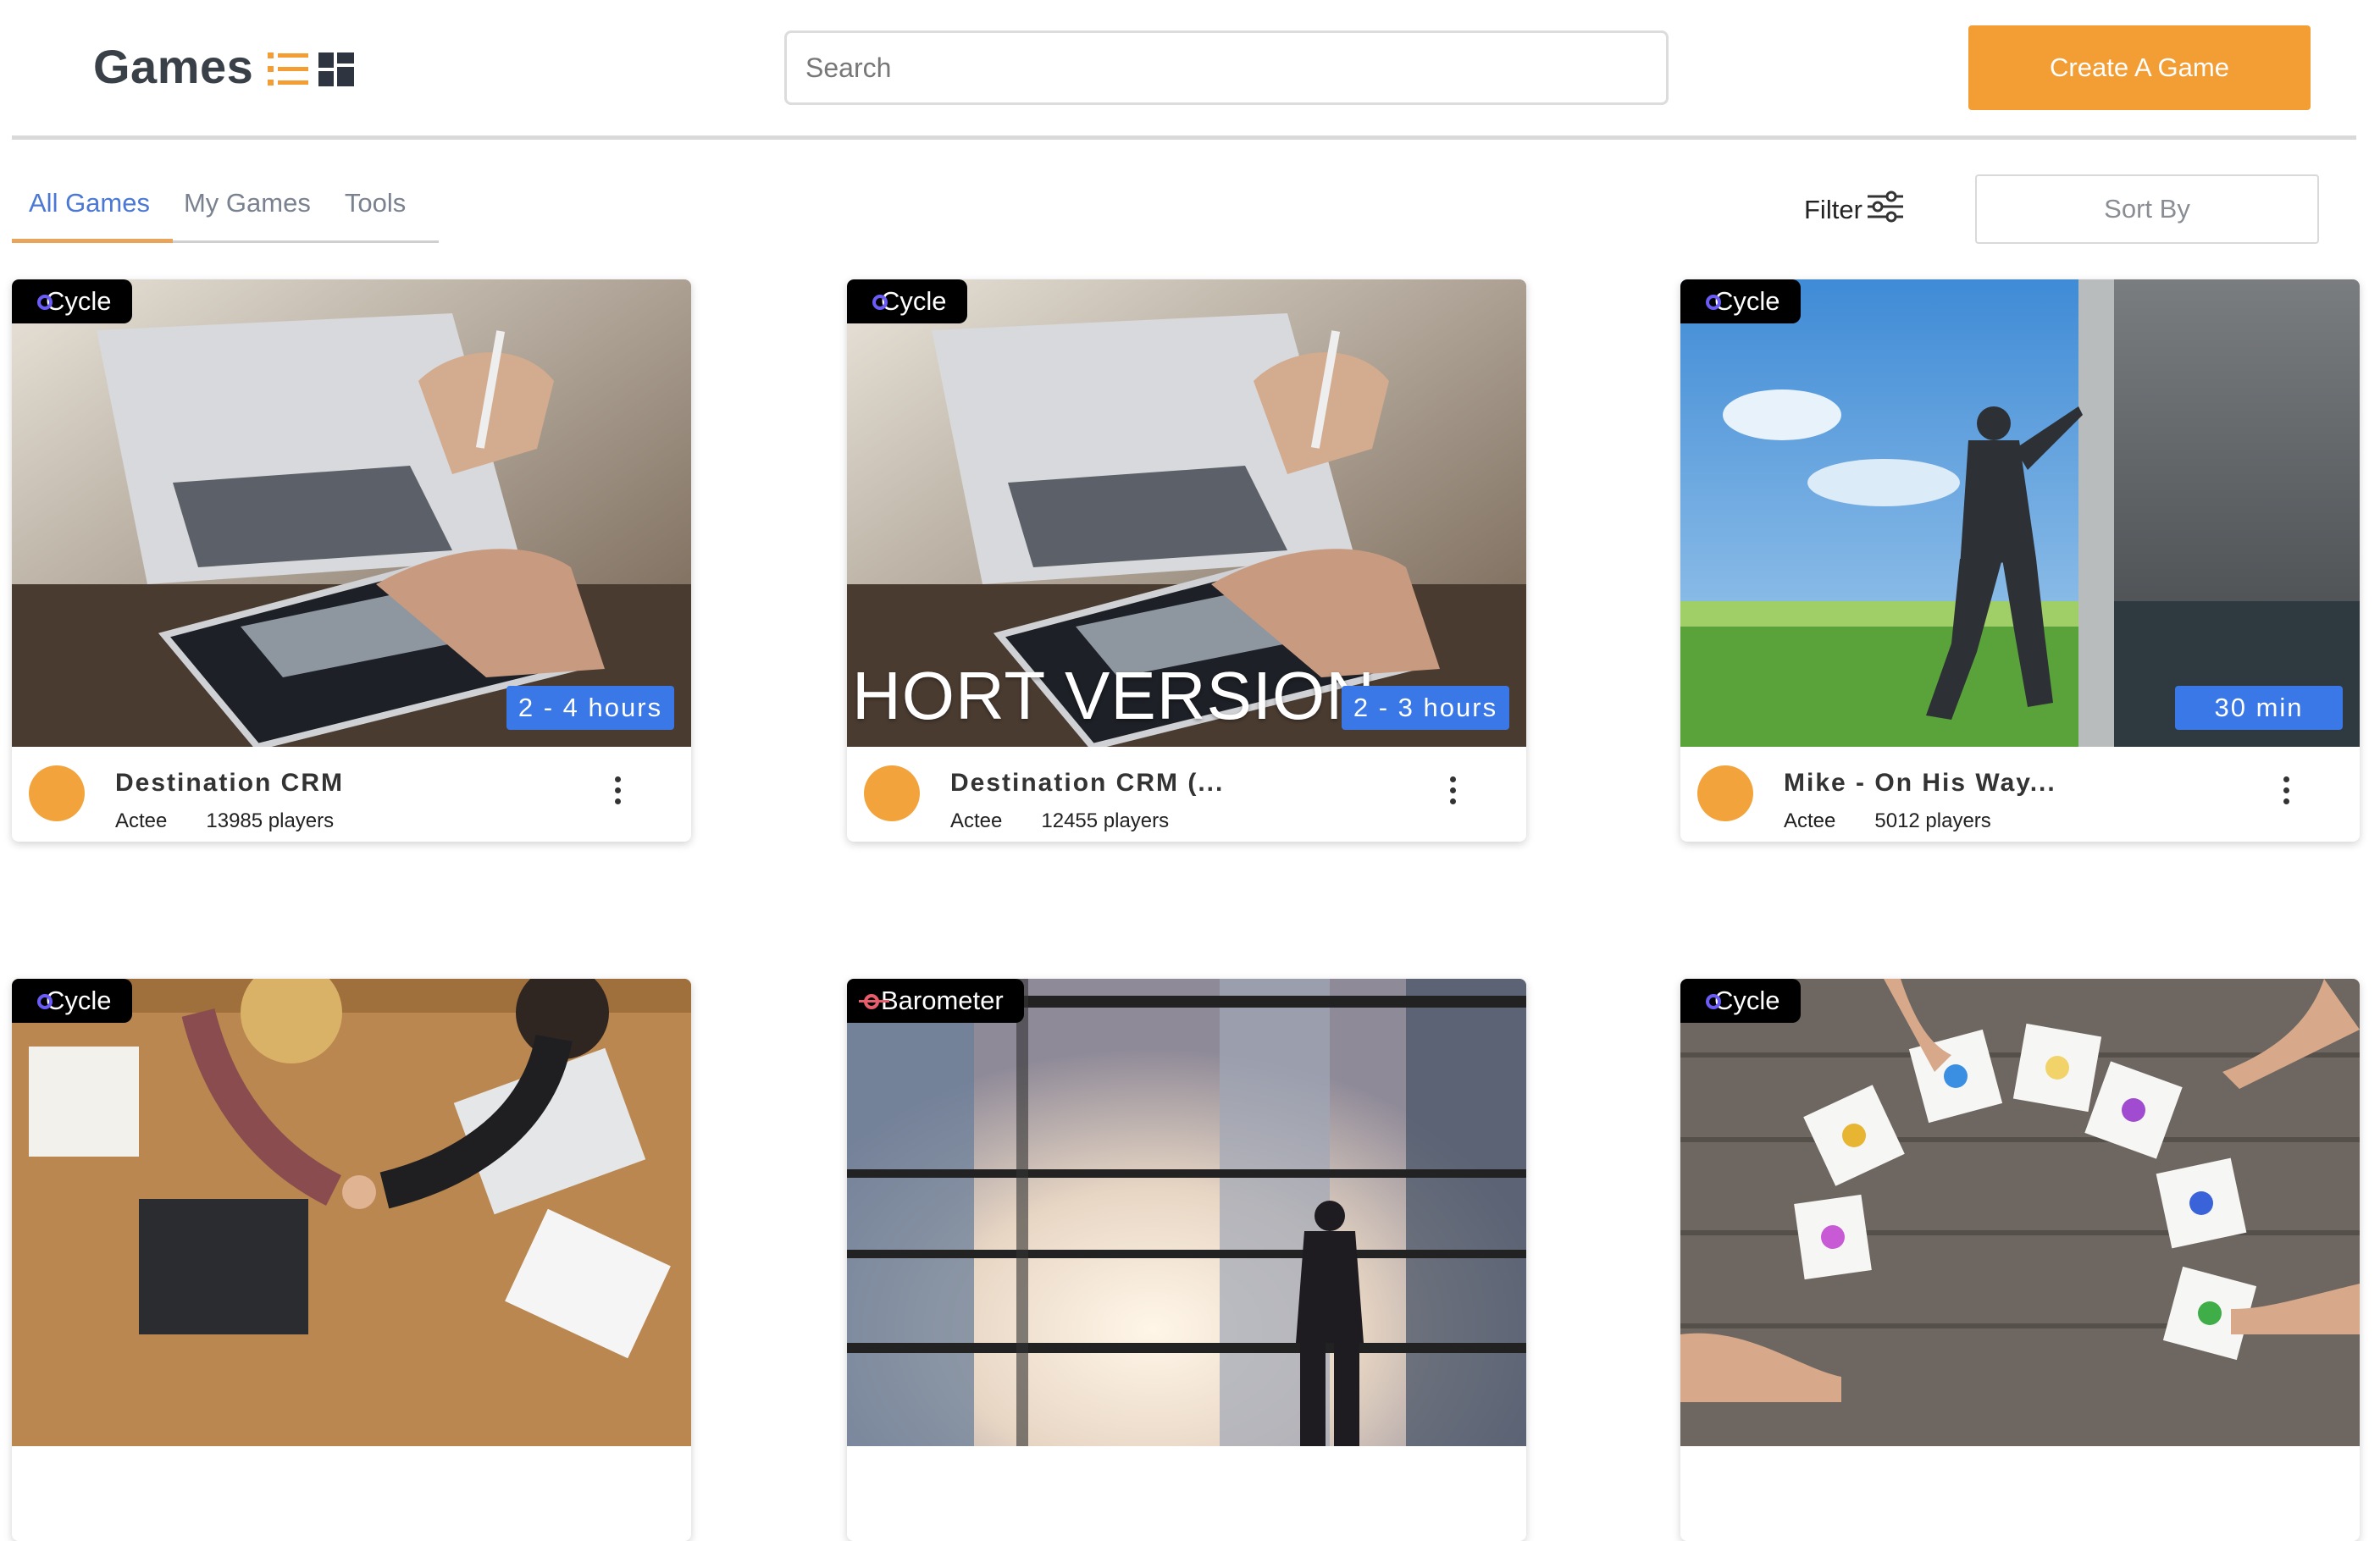 This screenshot has height=1541, width=2380. What do you see at coordinates (1187, 1212) in the screenshot?
I see `game-thumbnail: Barometer` at bounding box center [1187, 1212].